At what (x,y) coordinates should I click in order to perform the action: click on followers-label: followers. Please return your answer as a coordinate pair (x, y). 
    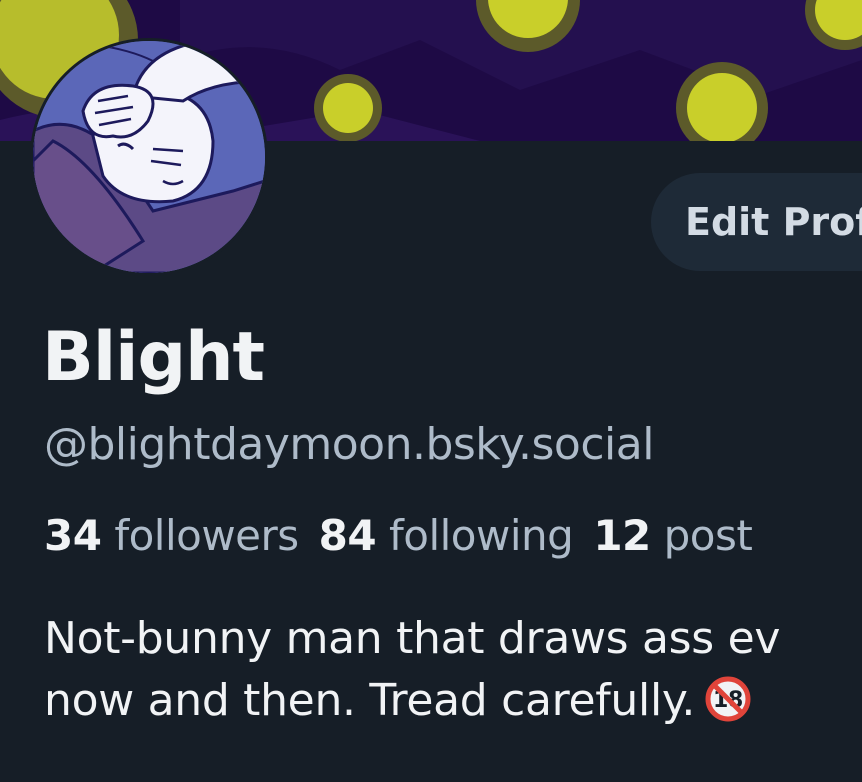
    Looking at the image, I should click on (206, 535).